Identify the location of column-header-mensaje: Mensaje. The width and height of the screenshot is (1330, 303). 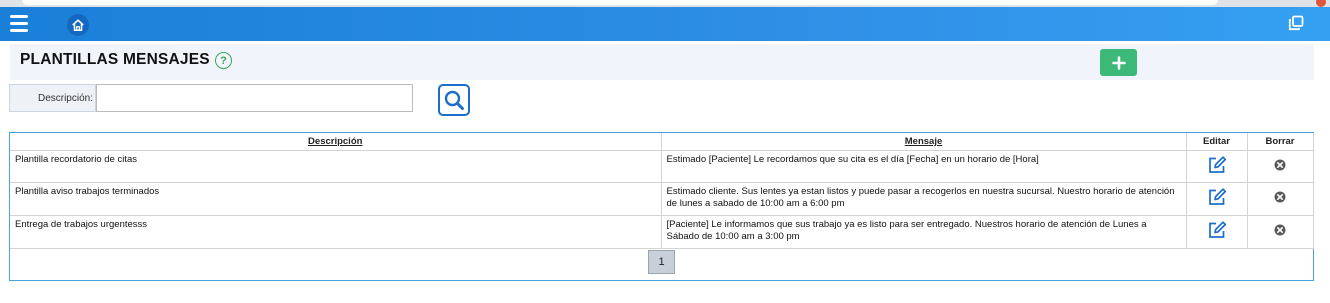
(924, 142).